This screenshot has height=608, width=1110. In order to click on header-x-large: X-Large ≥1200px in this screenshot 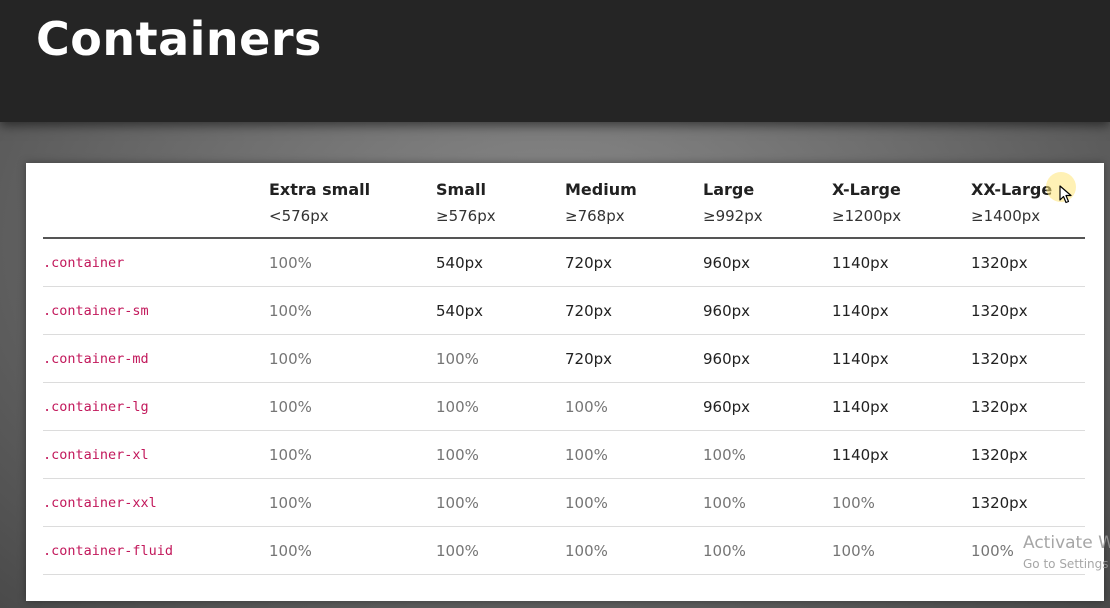, I will do `click(901, 206)`.